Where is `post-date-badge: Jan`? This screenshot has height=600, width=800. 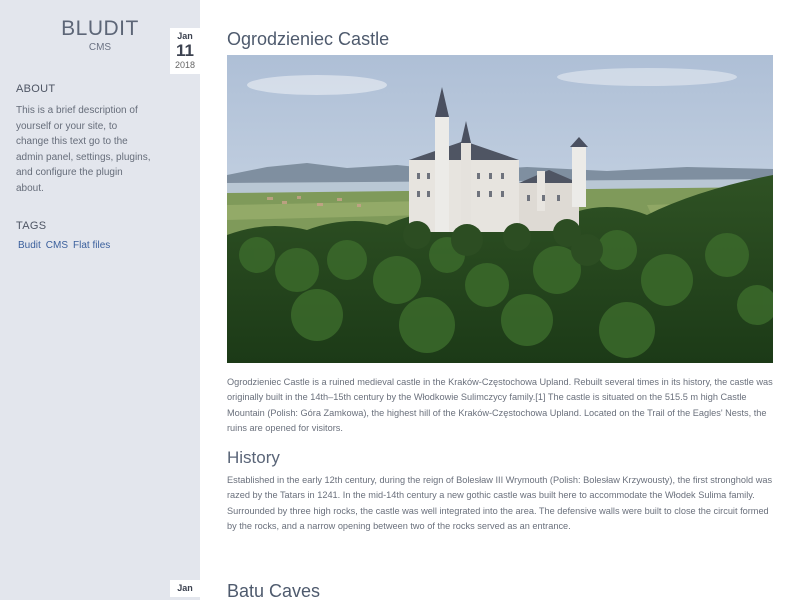 post-date-badge: Jan is located at coordinates (185, 588).